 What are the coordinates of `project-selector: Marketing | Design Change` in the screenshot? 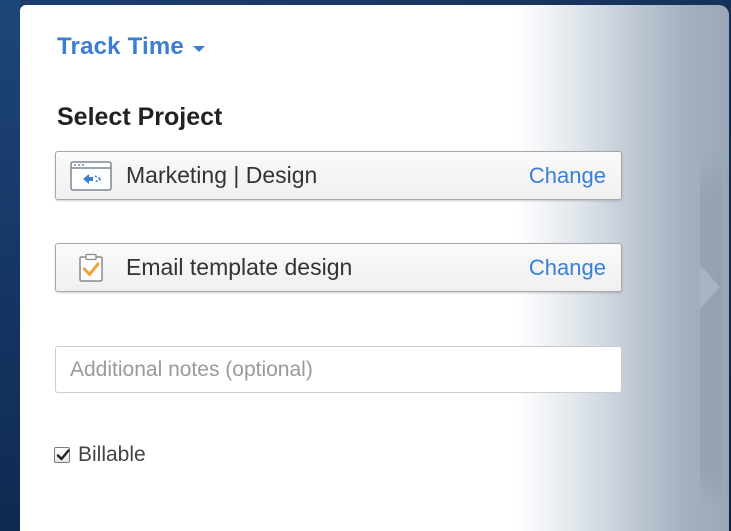 It's located at (338, 175).